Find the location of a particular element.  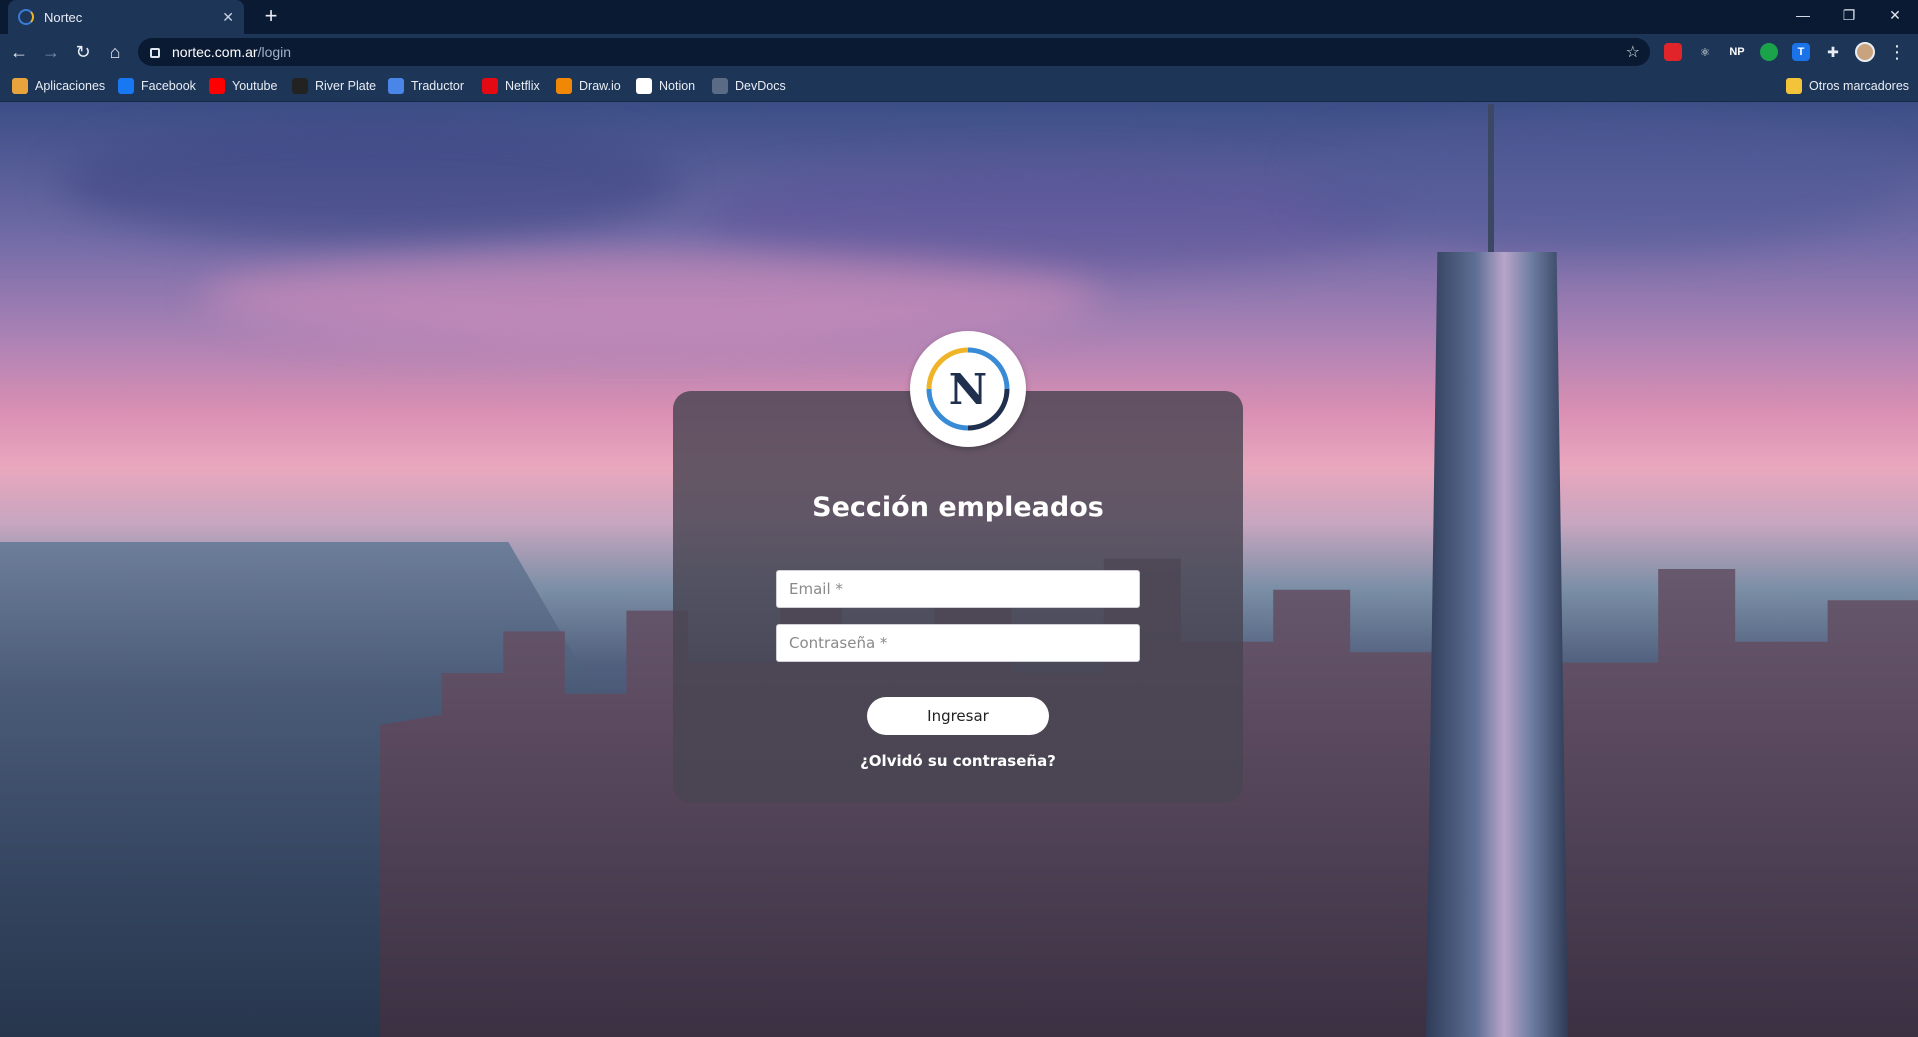

bookmark-draw-io: Draw.io is located at coordinates (588, 86).